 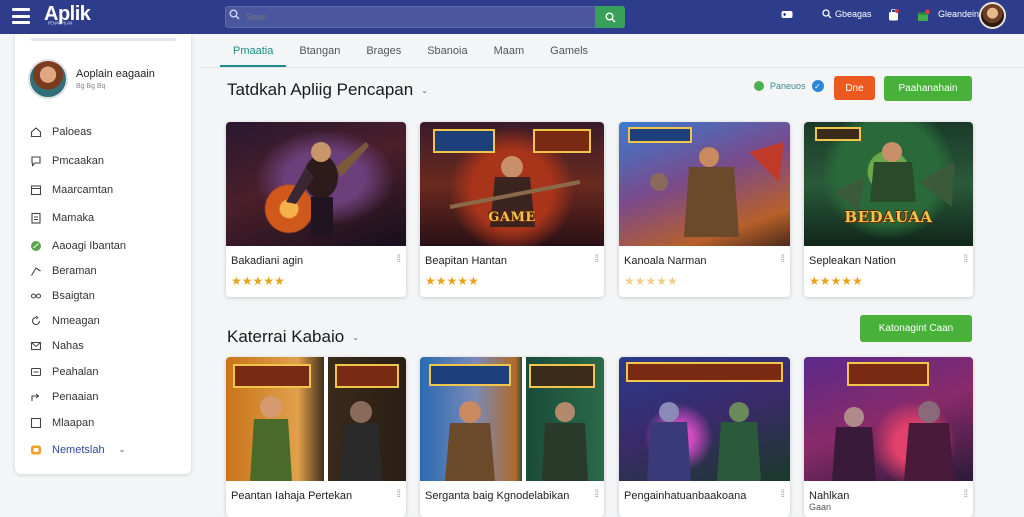 What do you see at coordinates (789, 86) in the screenshot?
I see `filter-toggle: Paneuos ✓` at bounding box center [789, 86].